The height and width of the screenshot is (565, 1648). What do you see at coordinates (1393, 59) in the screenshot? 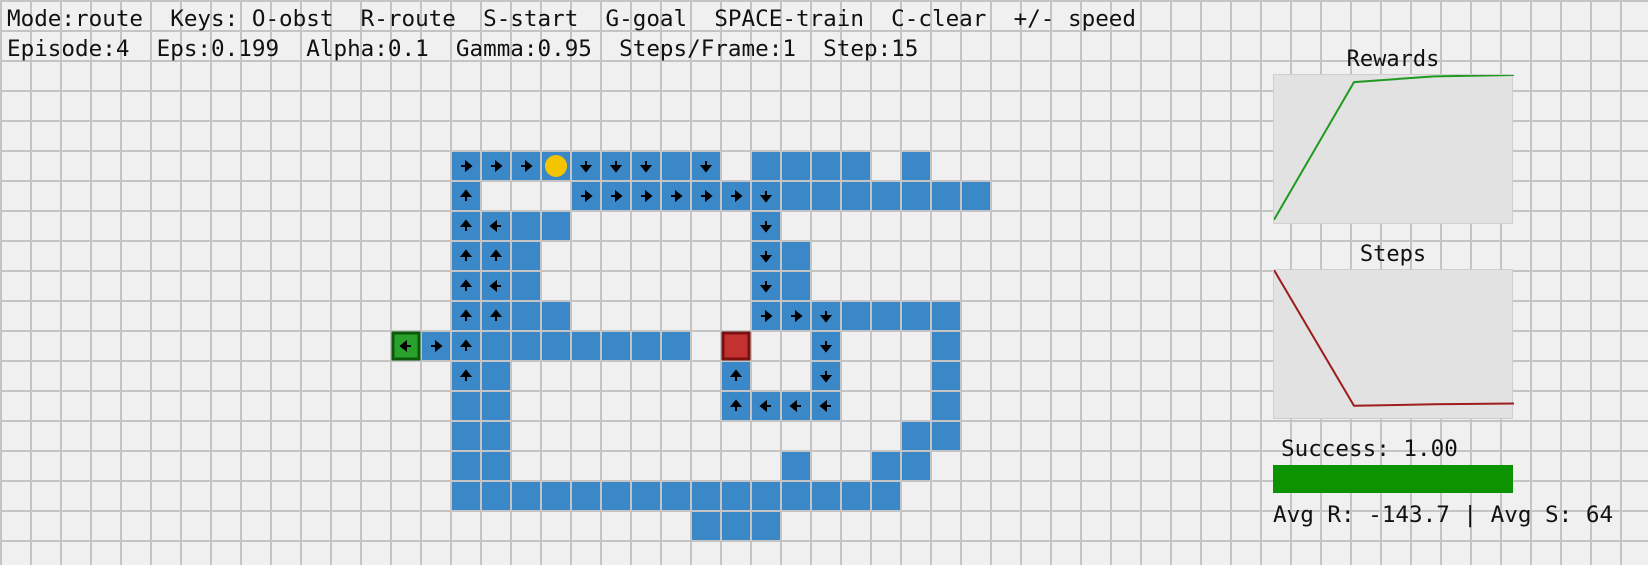
I see `rewards-chart-title: Rewards` at bounding box center [1393, 59].